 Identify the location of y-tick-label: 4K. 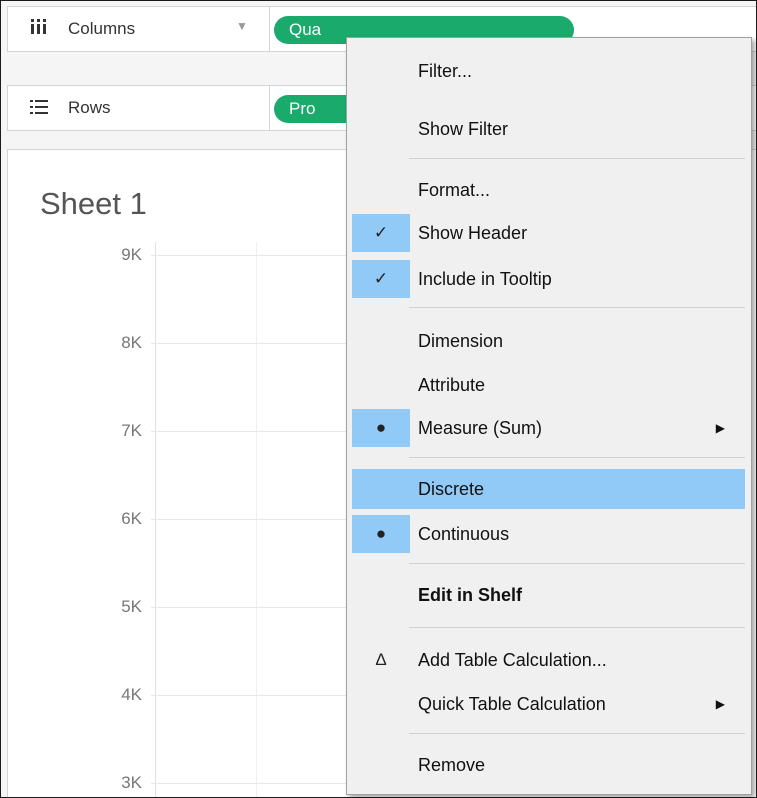
(131, 694).